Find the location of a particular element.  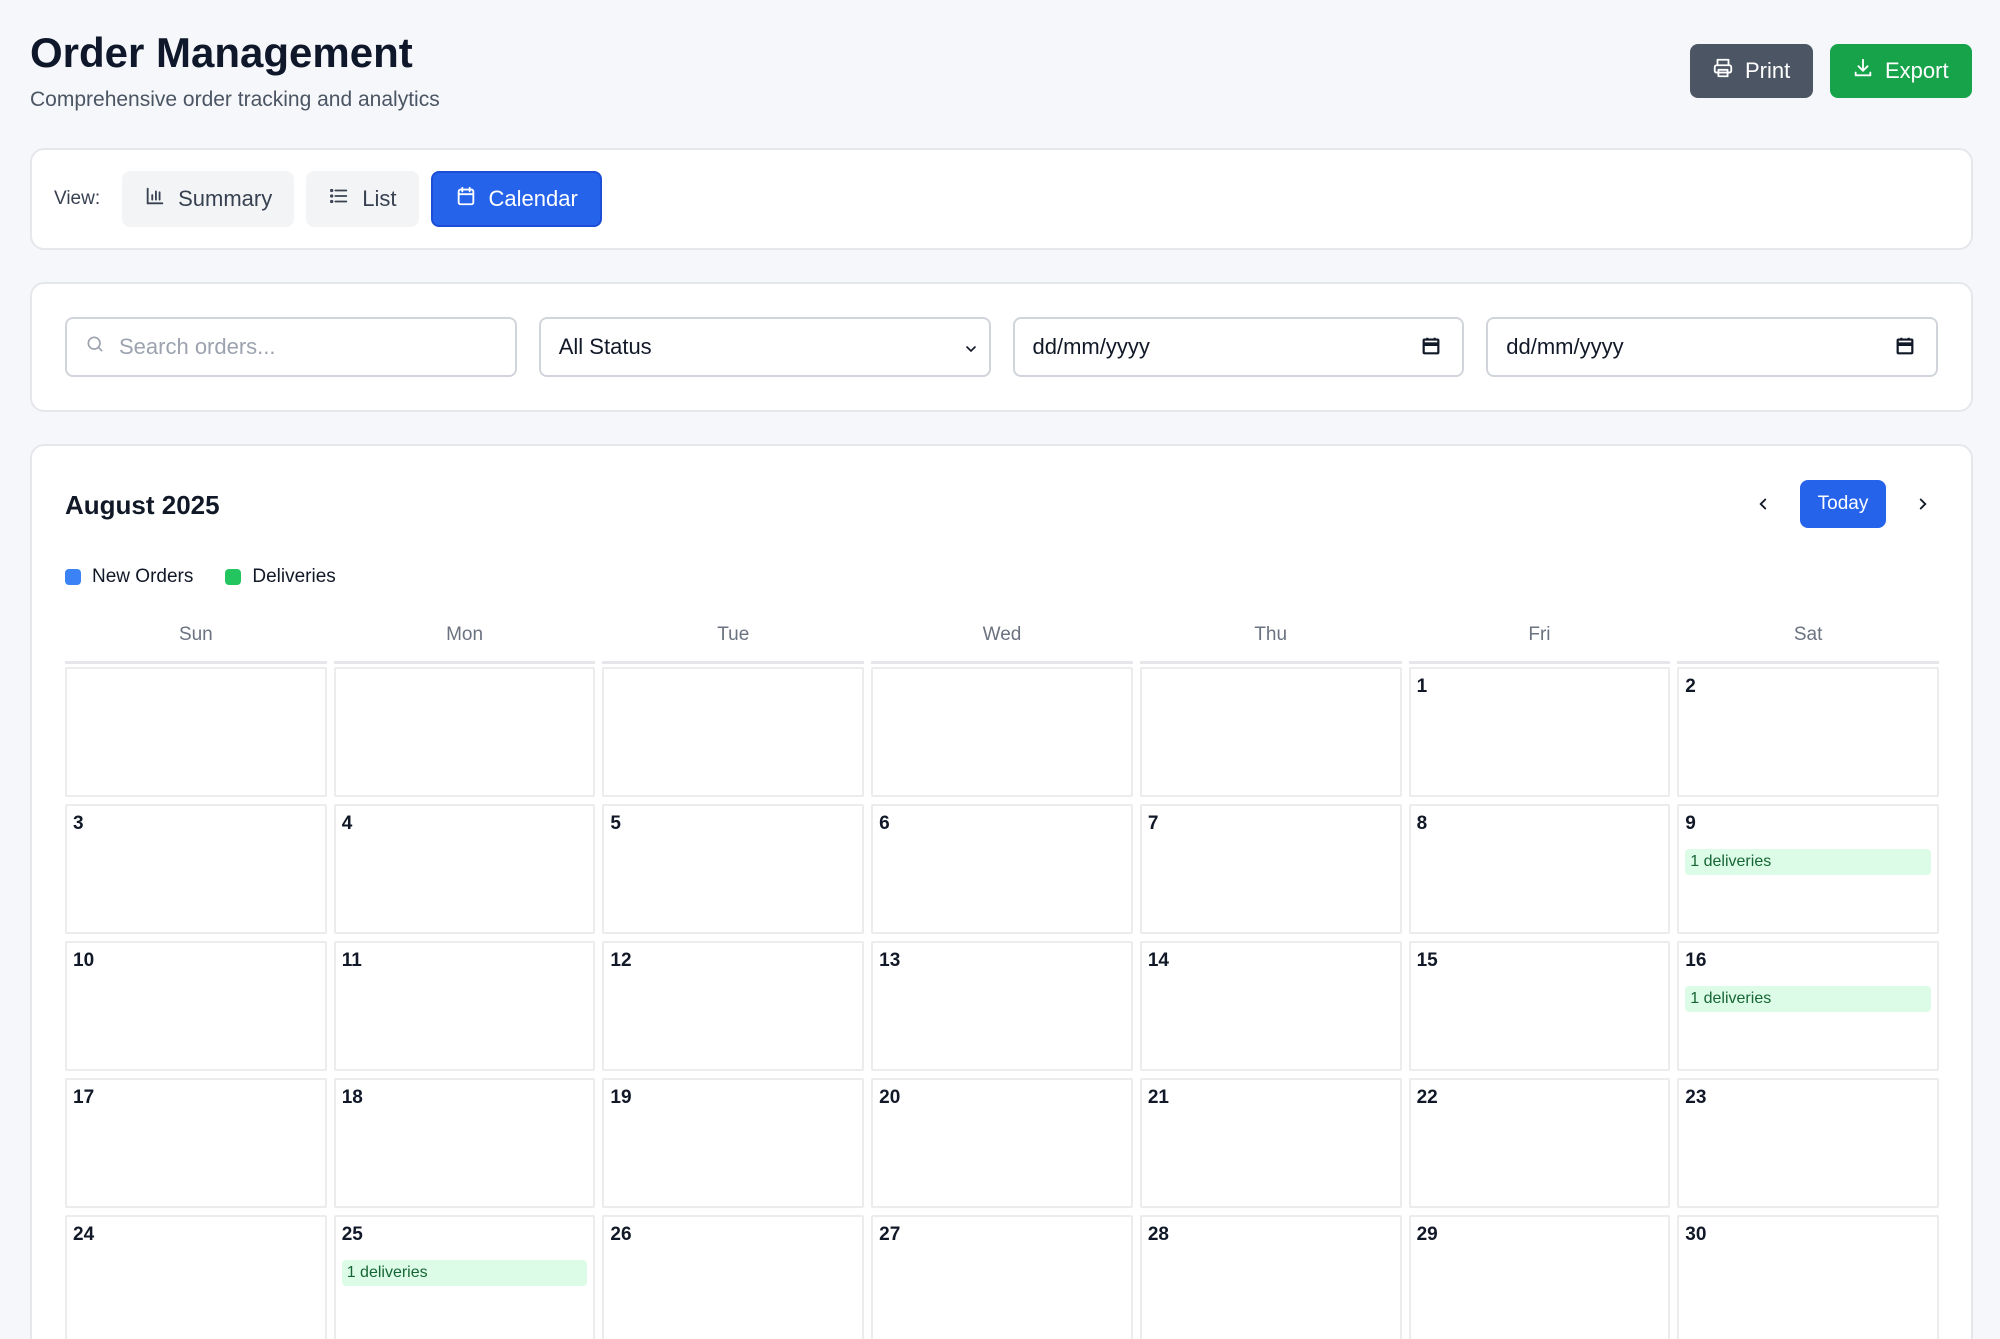

download-icon is located at coordinates (1863, 71).